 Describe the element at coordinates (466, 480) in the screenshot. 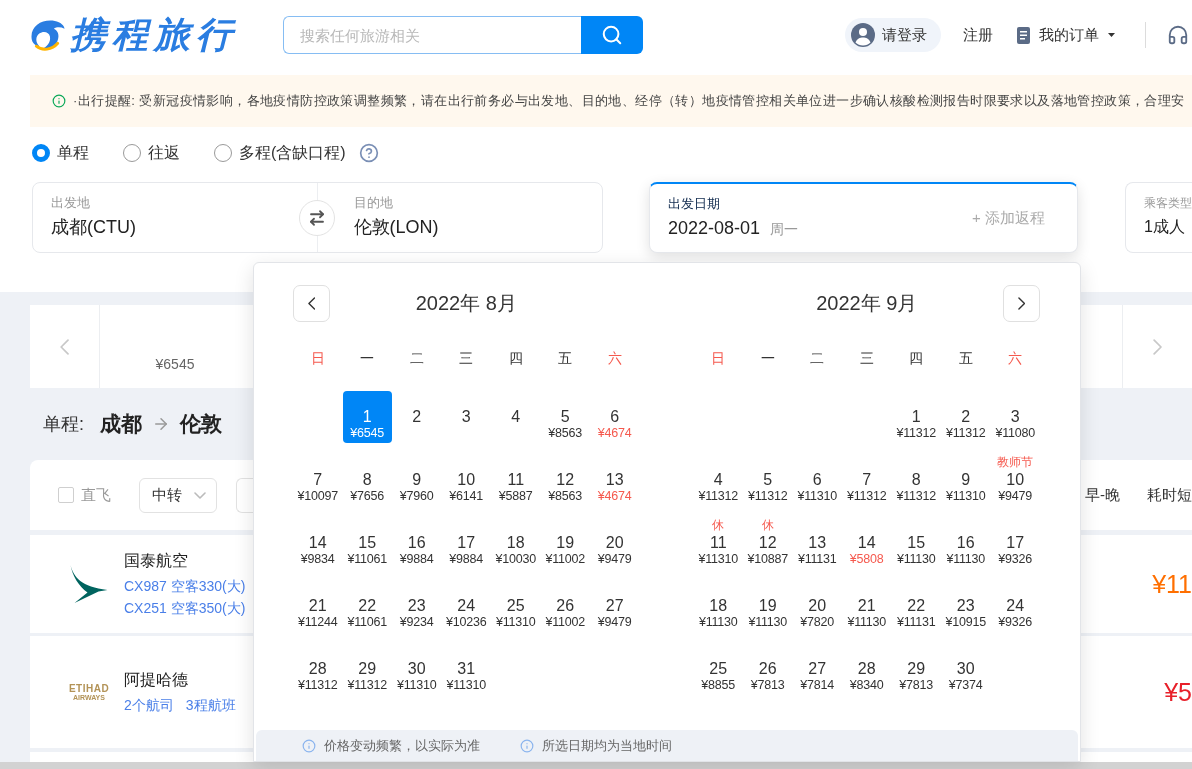

I see `date-cell: 10 ¥6141` at that location.